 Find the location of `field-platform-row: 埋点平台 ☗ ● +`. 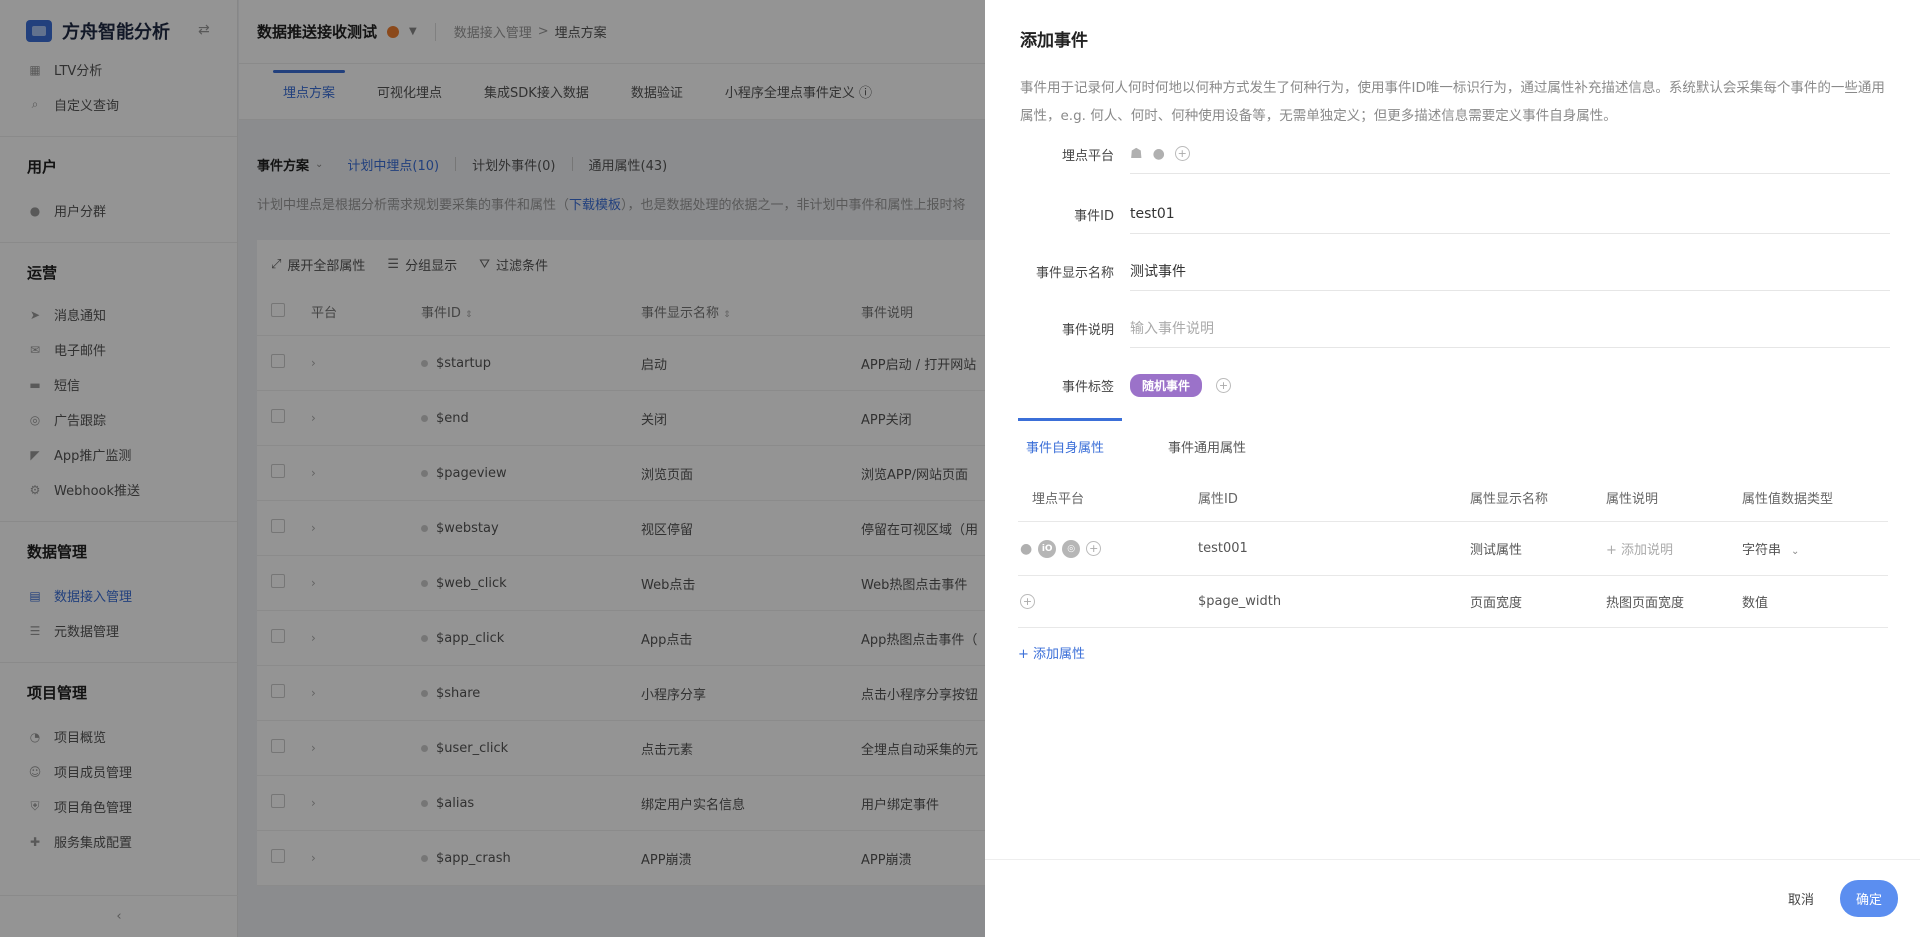

field-platform-row: 埋点平台 ☗ ● + is located at coordinates (1455, 154).